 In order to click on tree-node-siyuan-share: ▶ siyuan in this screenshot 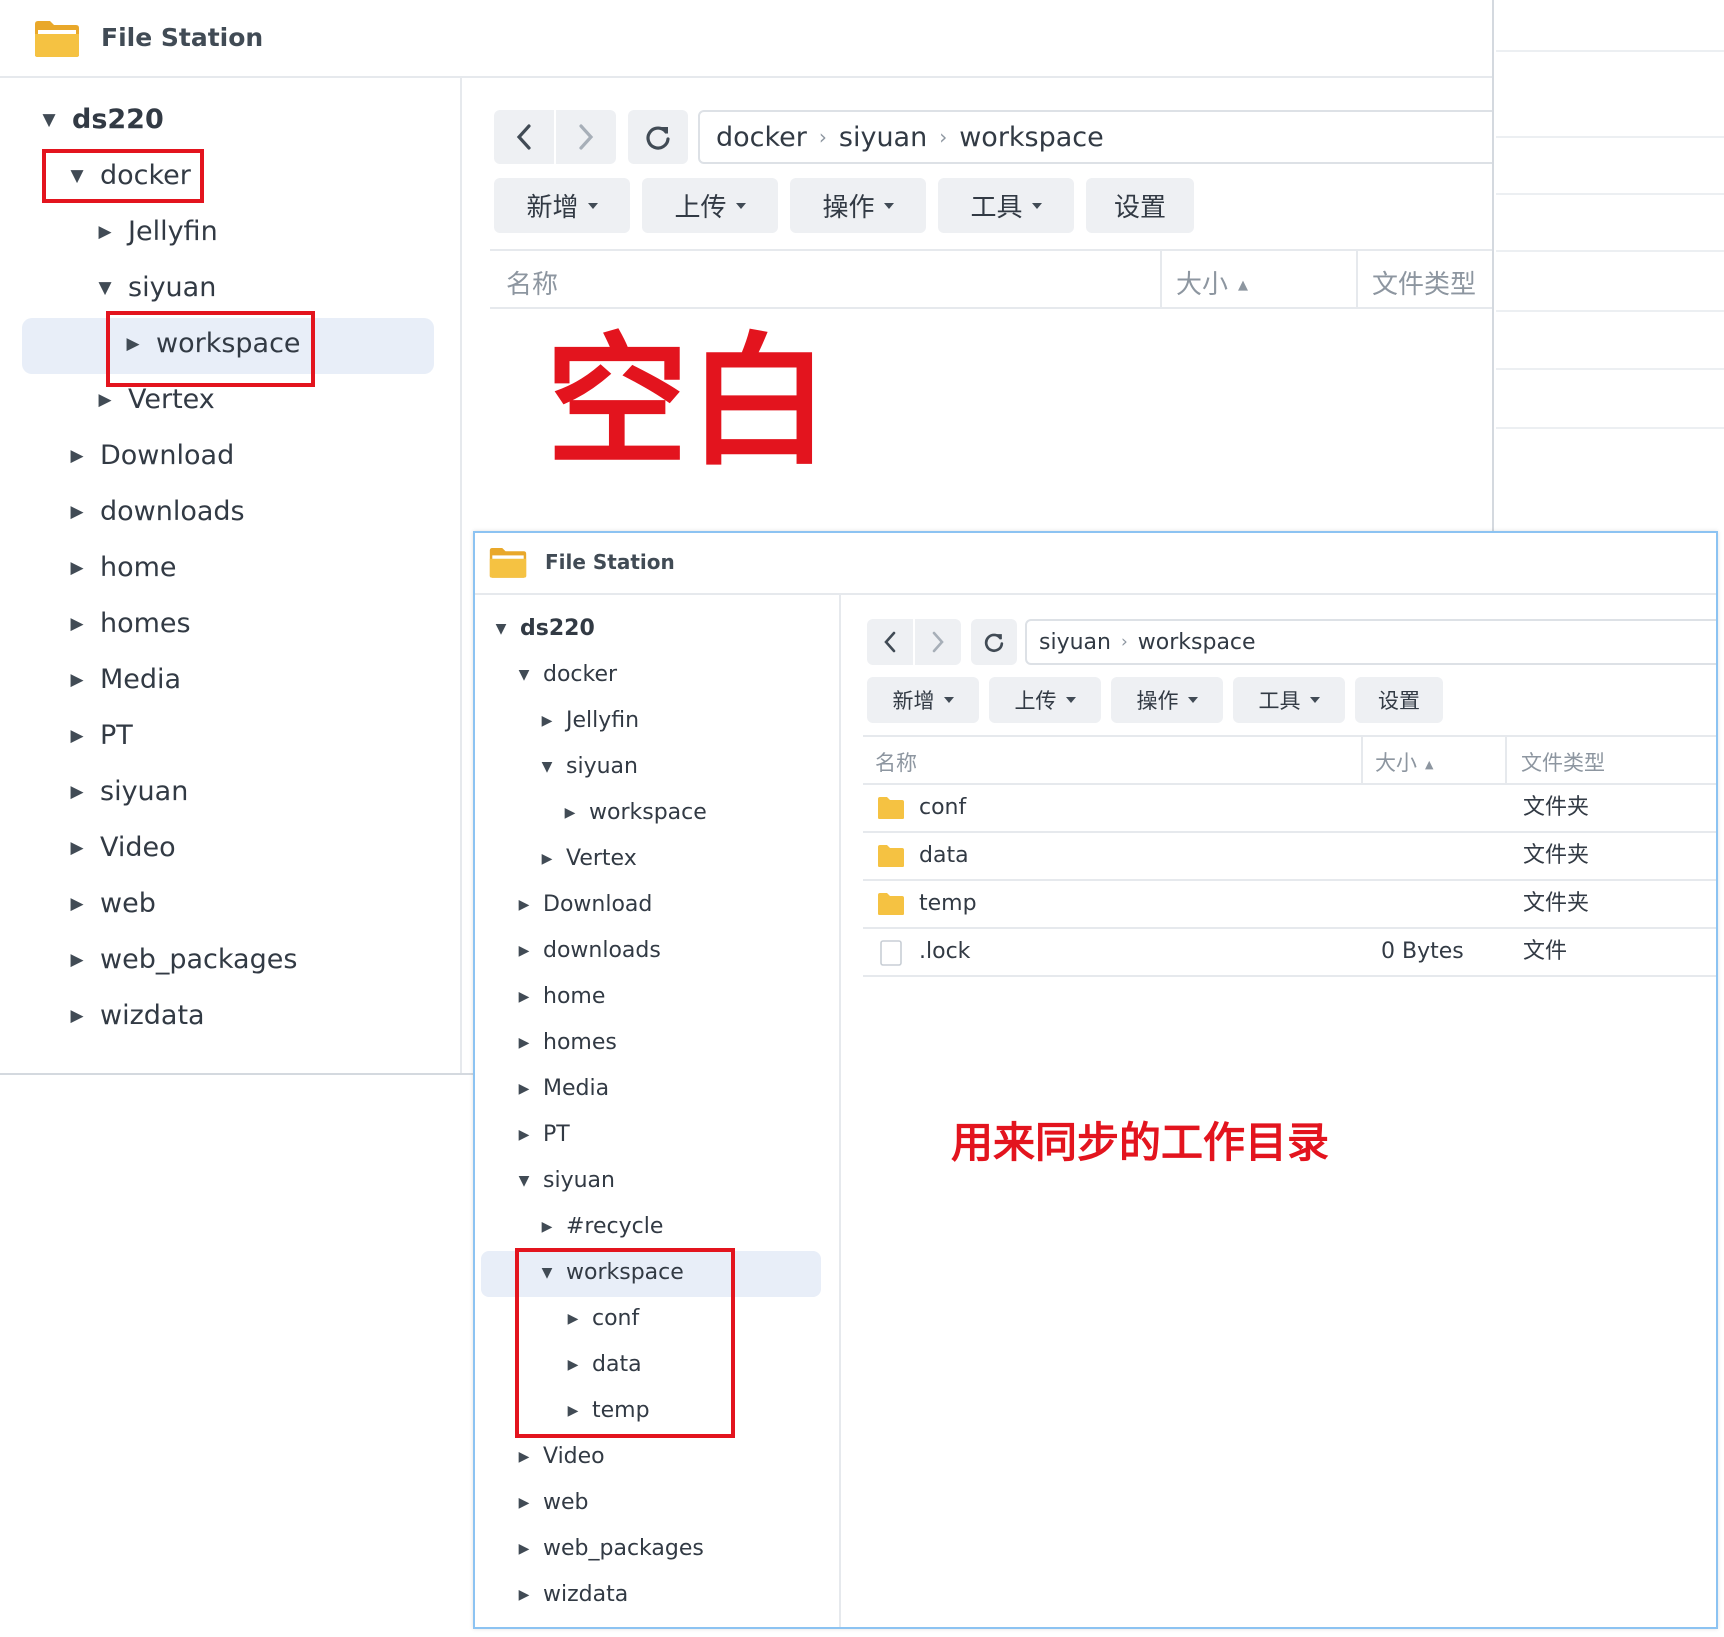, I will do `click(126, 792)`.